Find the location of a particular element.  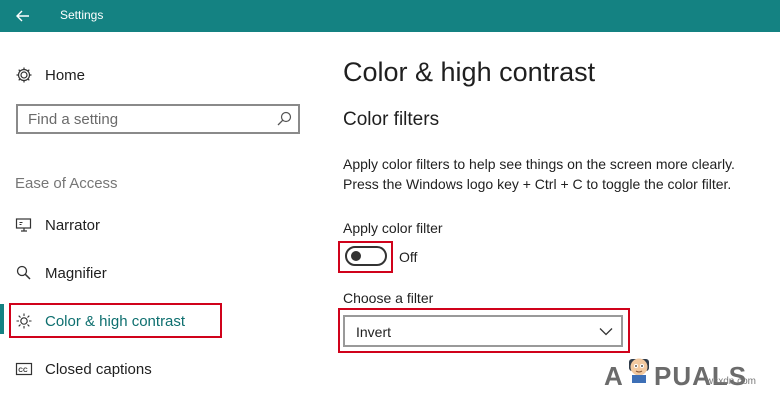

mascot-logo is located at coordinates (639, 370).